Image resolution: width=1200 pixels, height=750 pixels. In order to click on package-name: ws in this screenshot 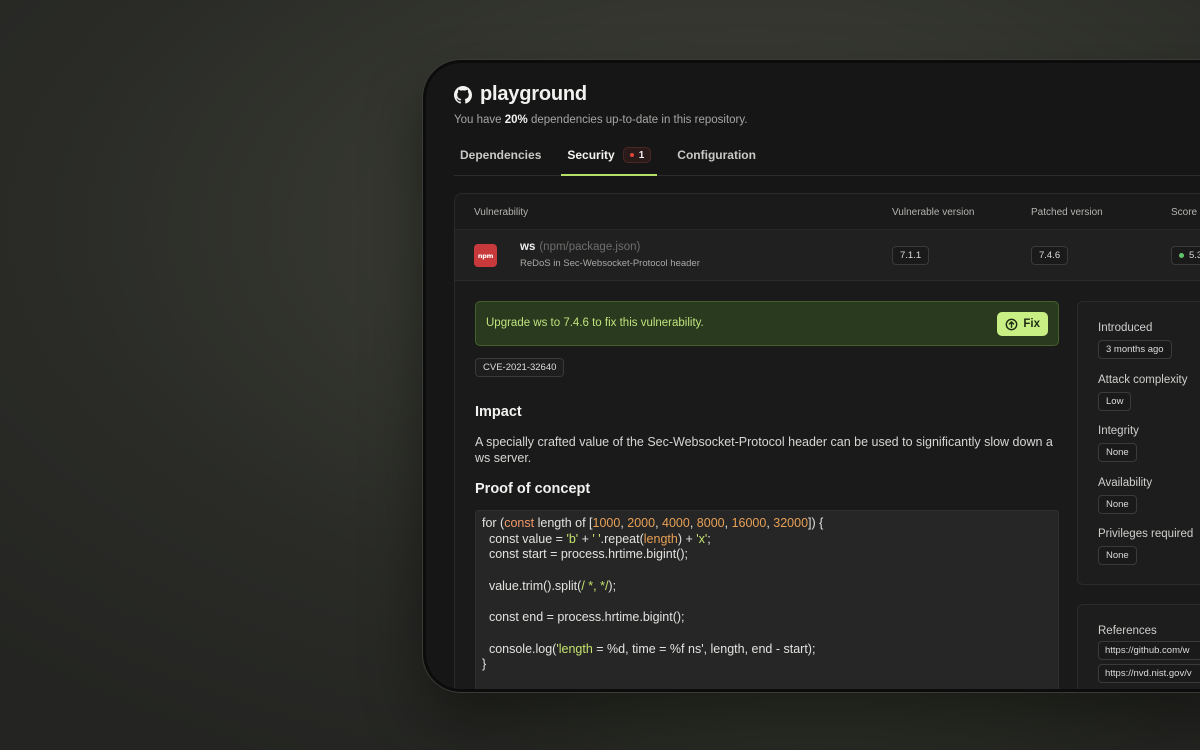, I will do `click(528, 247)`.